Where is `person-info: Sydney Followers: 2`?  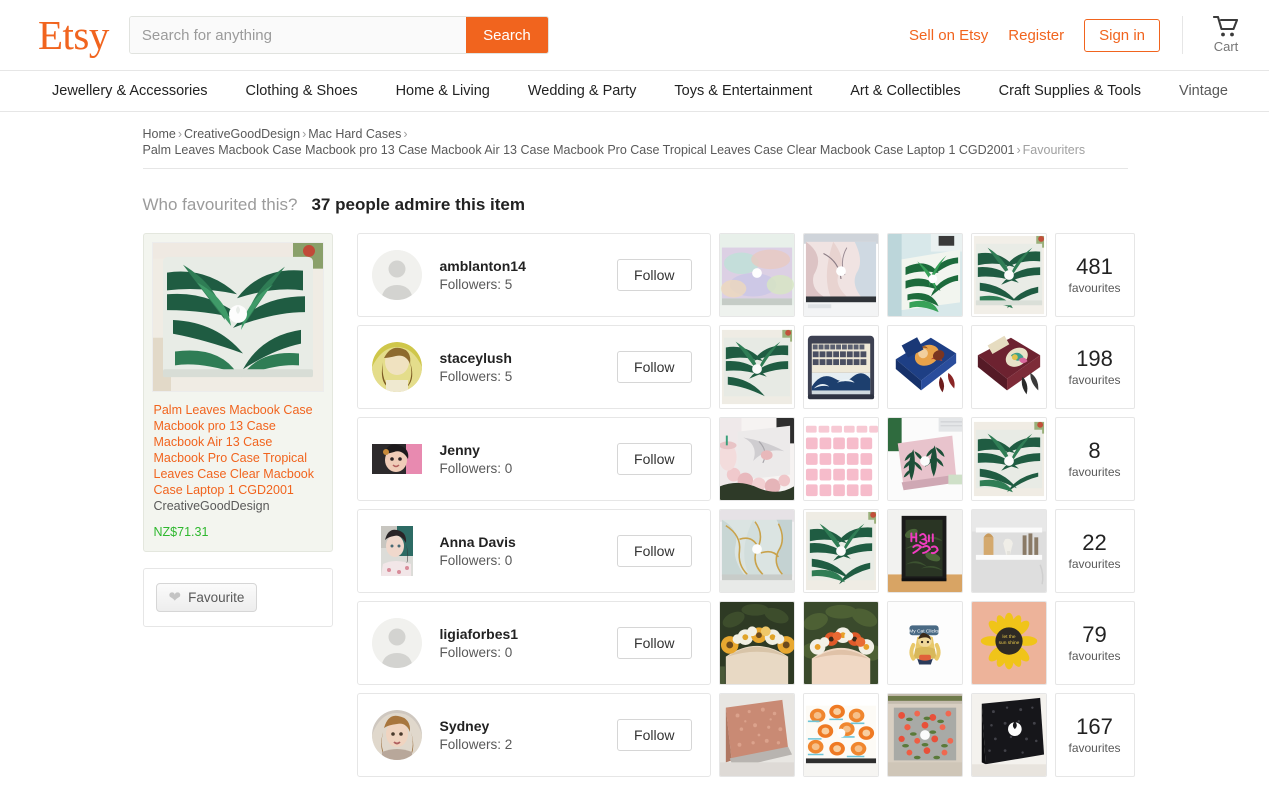
person-info: Sydney Followers: 2 is located at coordinates (476, 735).